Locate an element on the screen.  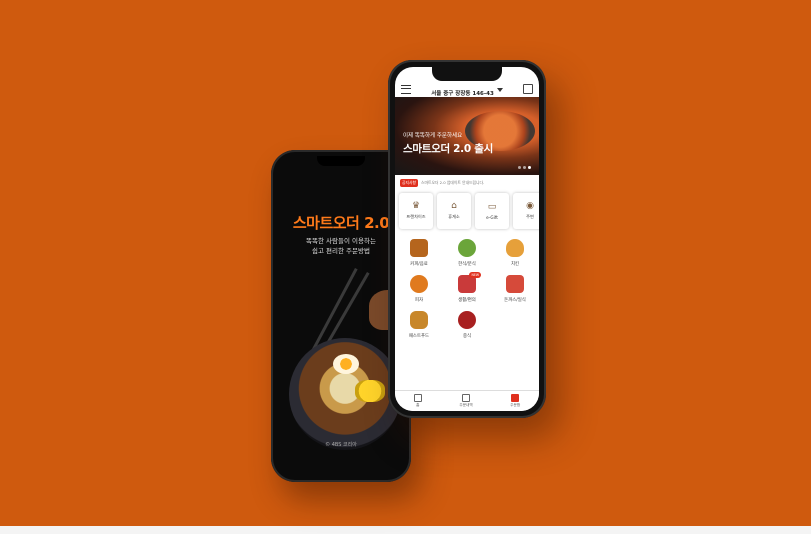
tab-label: 주문함 is located at coordinates (515, 405).